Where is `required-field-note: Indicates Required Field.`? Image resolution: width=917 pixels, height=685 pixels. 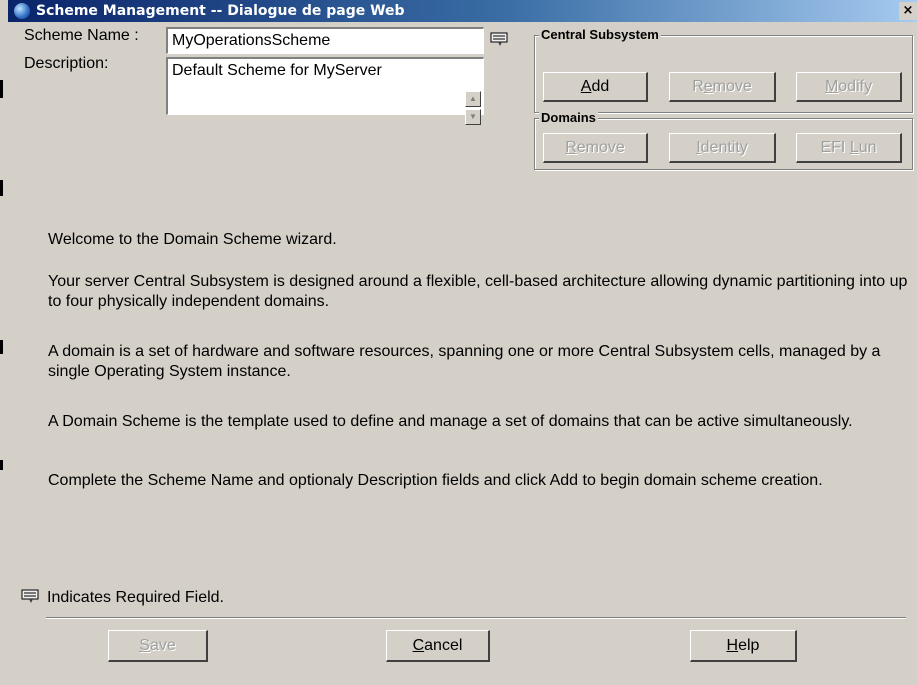 required-field-note: Indicates Required Field. is located at coordinates (135, 597).